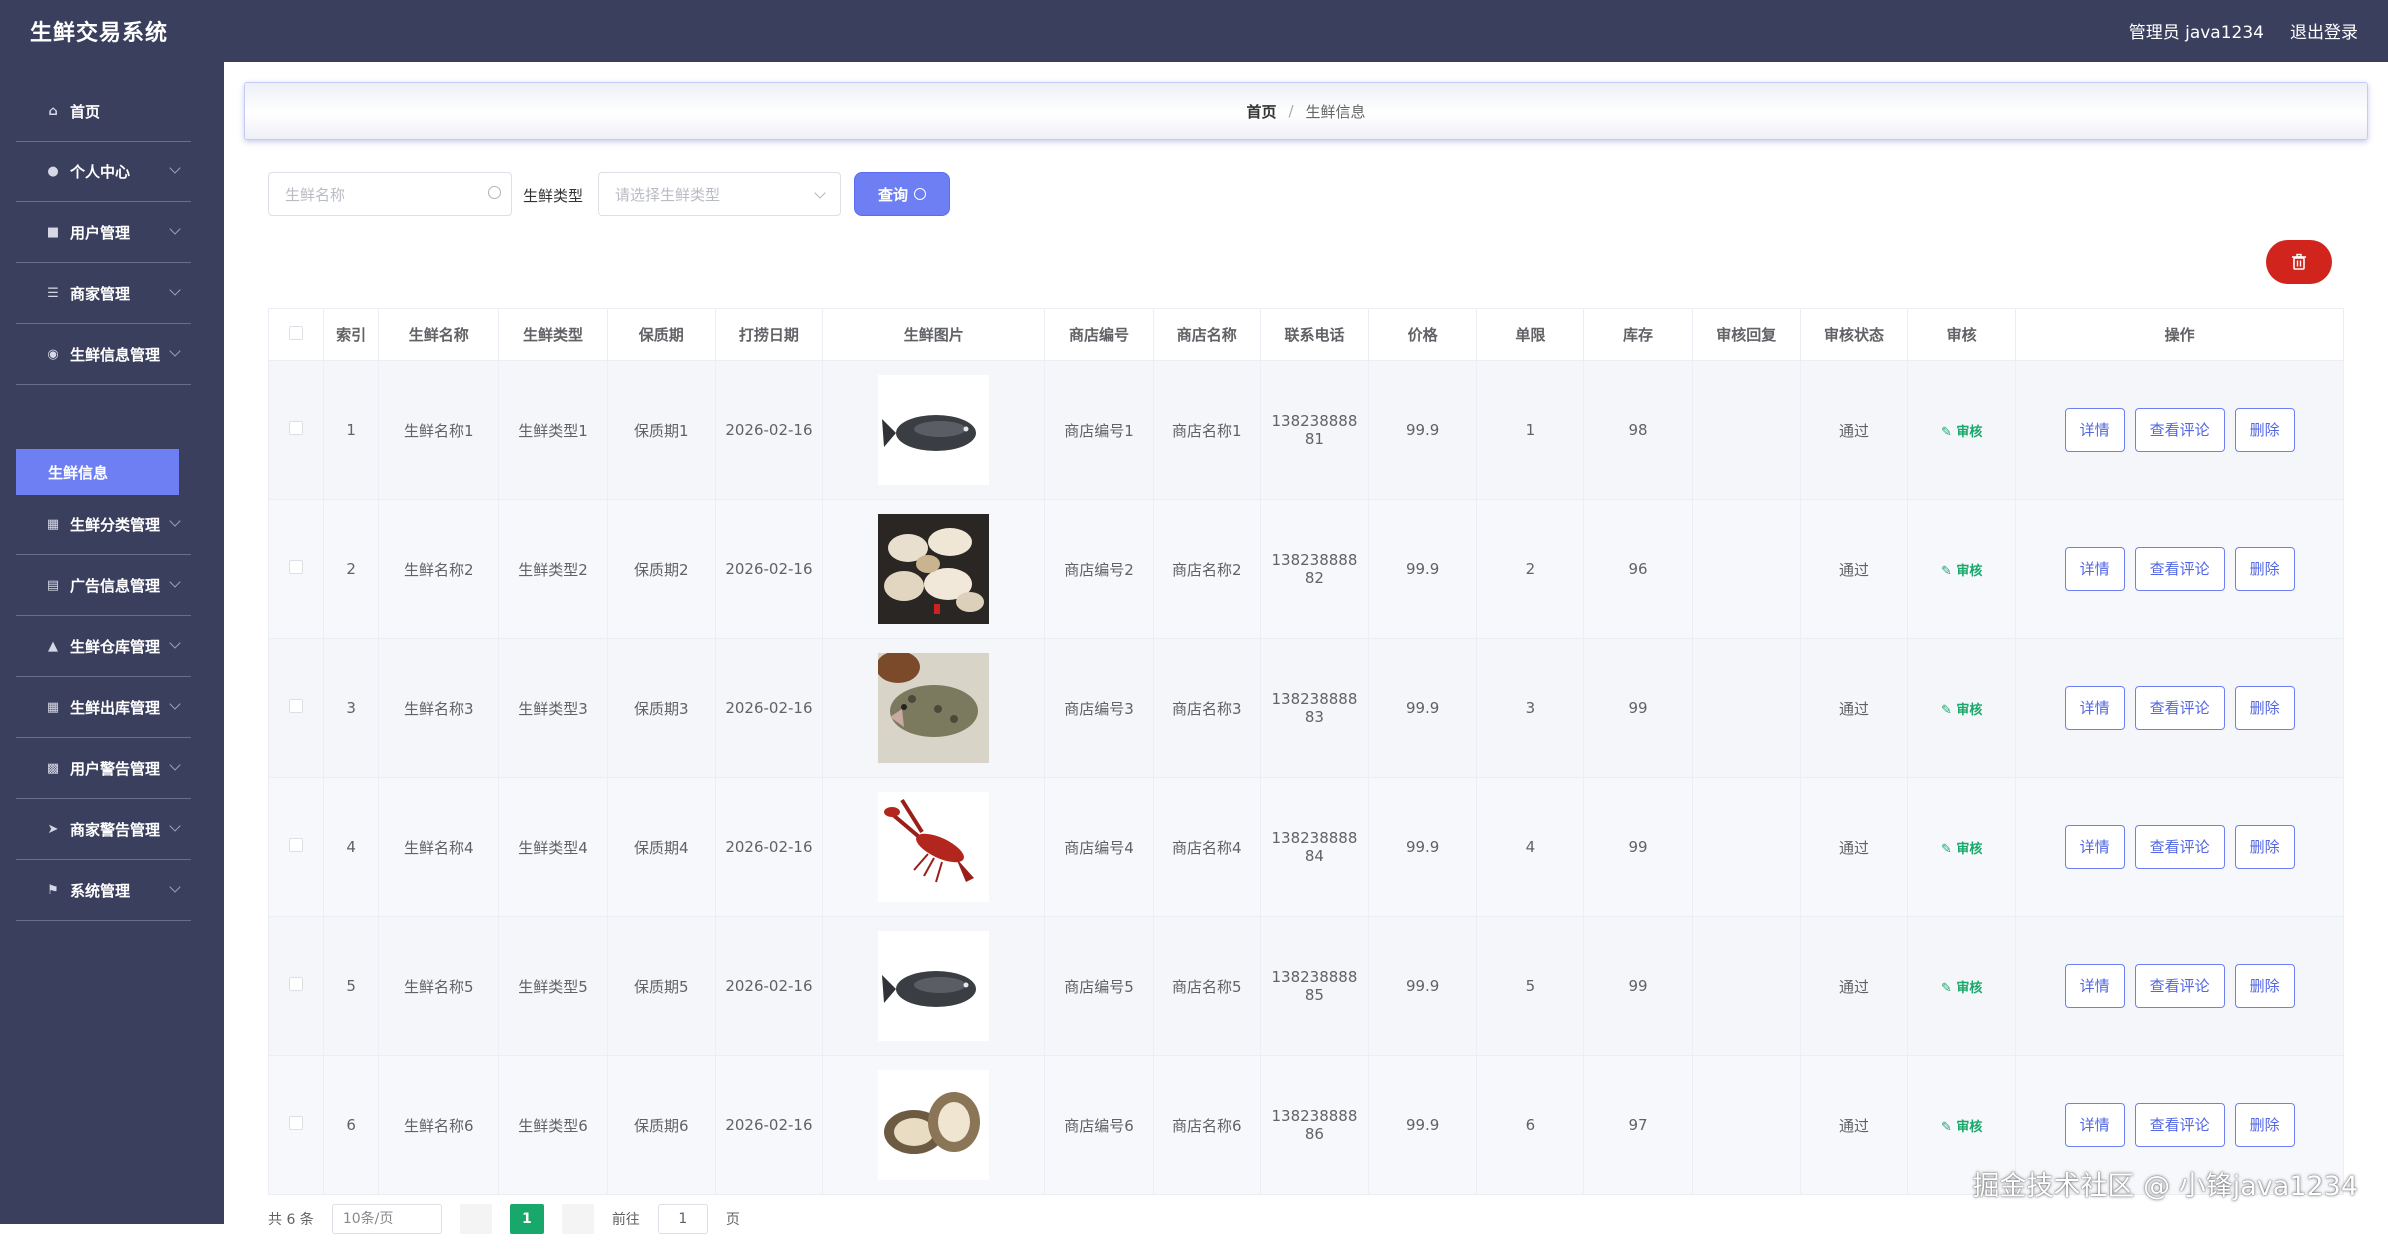 This screenshot has width=2388, height=1252. I want to click on sidebar-item-label: 商家管理, so click(100, 294).